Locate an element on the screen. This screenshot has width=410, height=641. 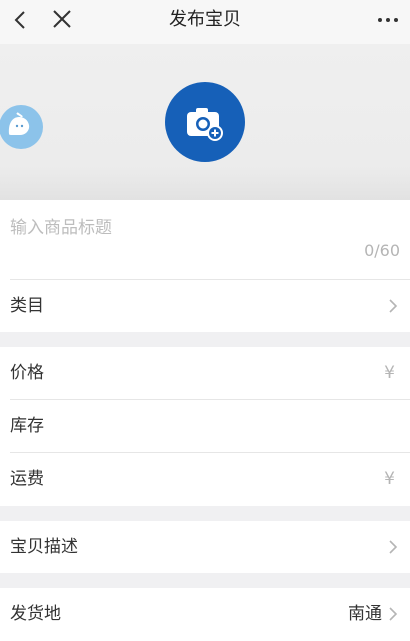
description-row: 宝贝描述 is located at coordinates (205, 547).